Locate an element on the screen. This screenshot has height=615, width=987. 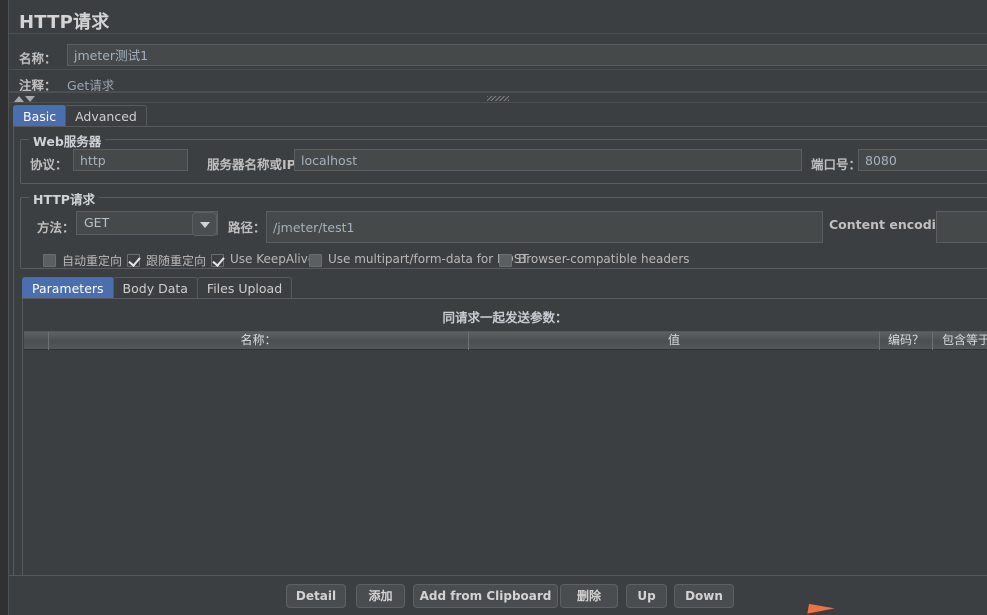
tab-basic: Basic is located at coordinates (40, 116).